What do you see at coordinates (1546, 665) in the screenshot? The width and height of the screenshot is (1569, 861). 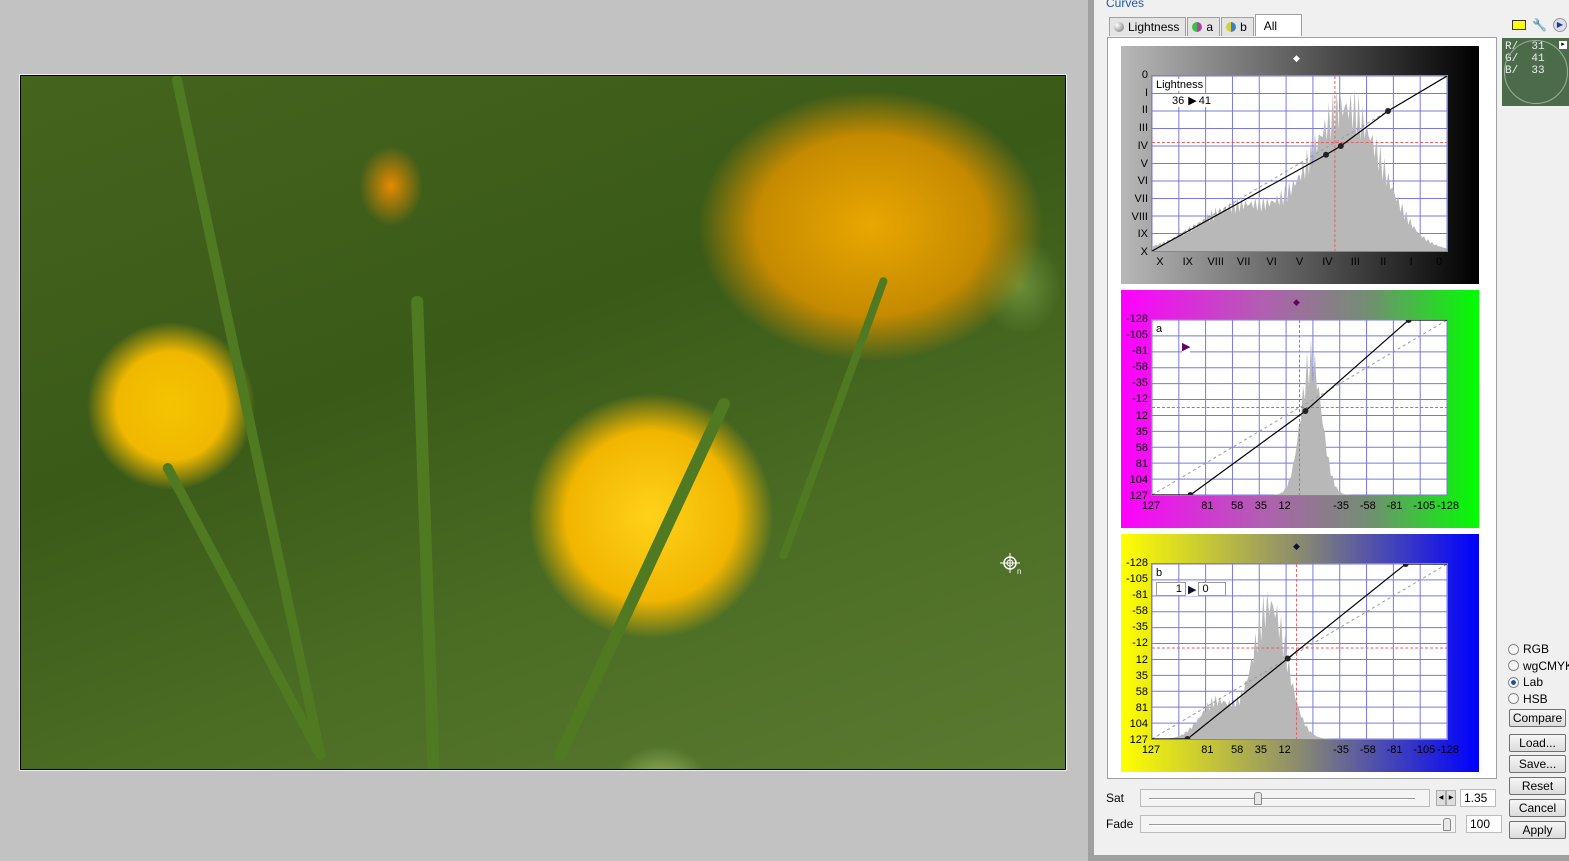 I see `radio-label: wgCMYK` at bounding box center [1546, 665].